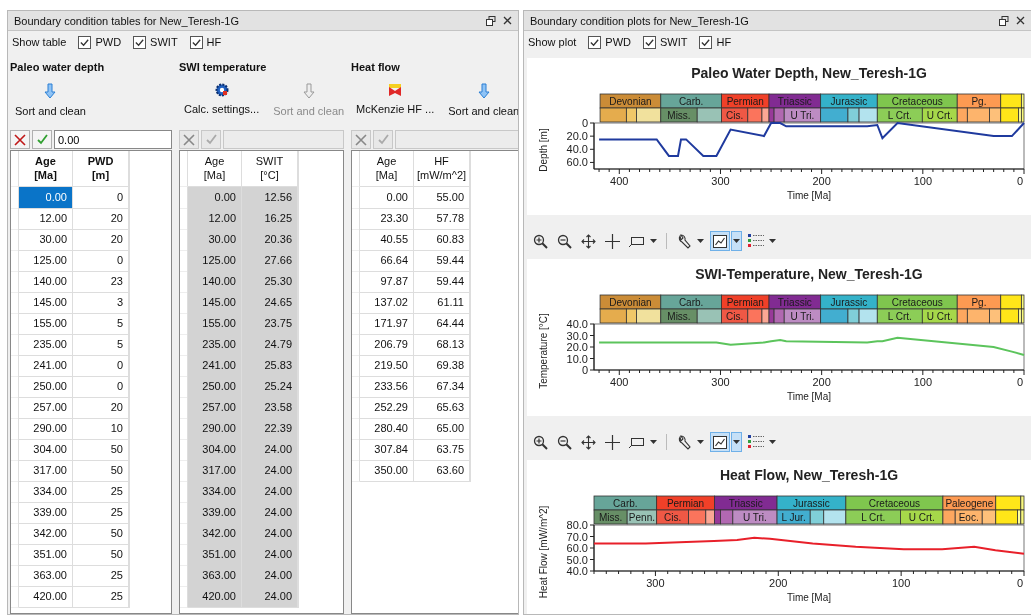  I want to click on checkbox: SWIT, so click(155, 42).